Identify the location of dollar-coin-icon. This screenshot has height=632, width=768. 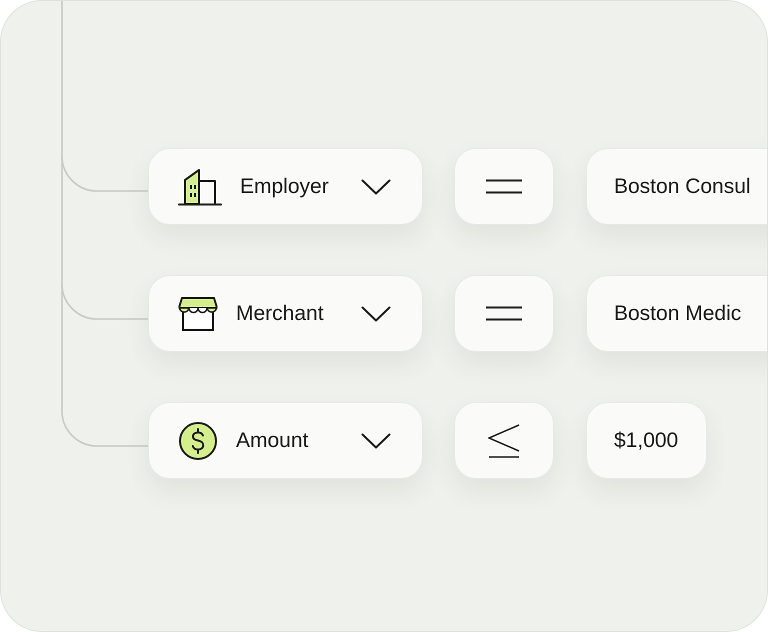
(198, 440).